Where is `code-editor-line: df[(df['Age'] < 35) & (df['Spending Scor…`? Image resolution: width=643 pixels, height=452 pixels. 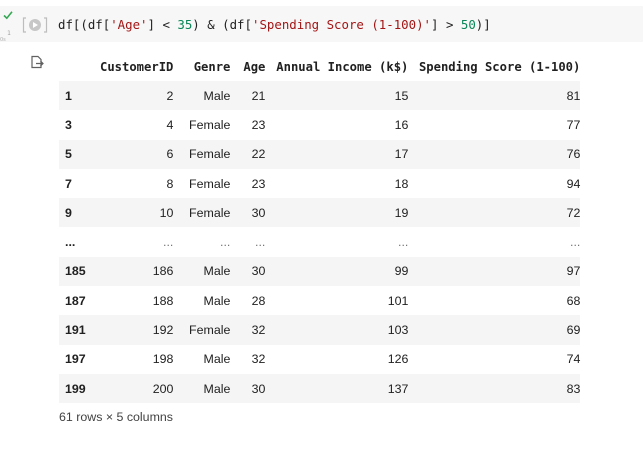
code-editor-line: df[(df['Age'] < 35) & (df['Spending Scor… is located at coordinates (274, 25).